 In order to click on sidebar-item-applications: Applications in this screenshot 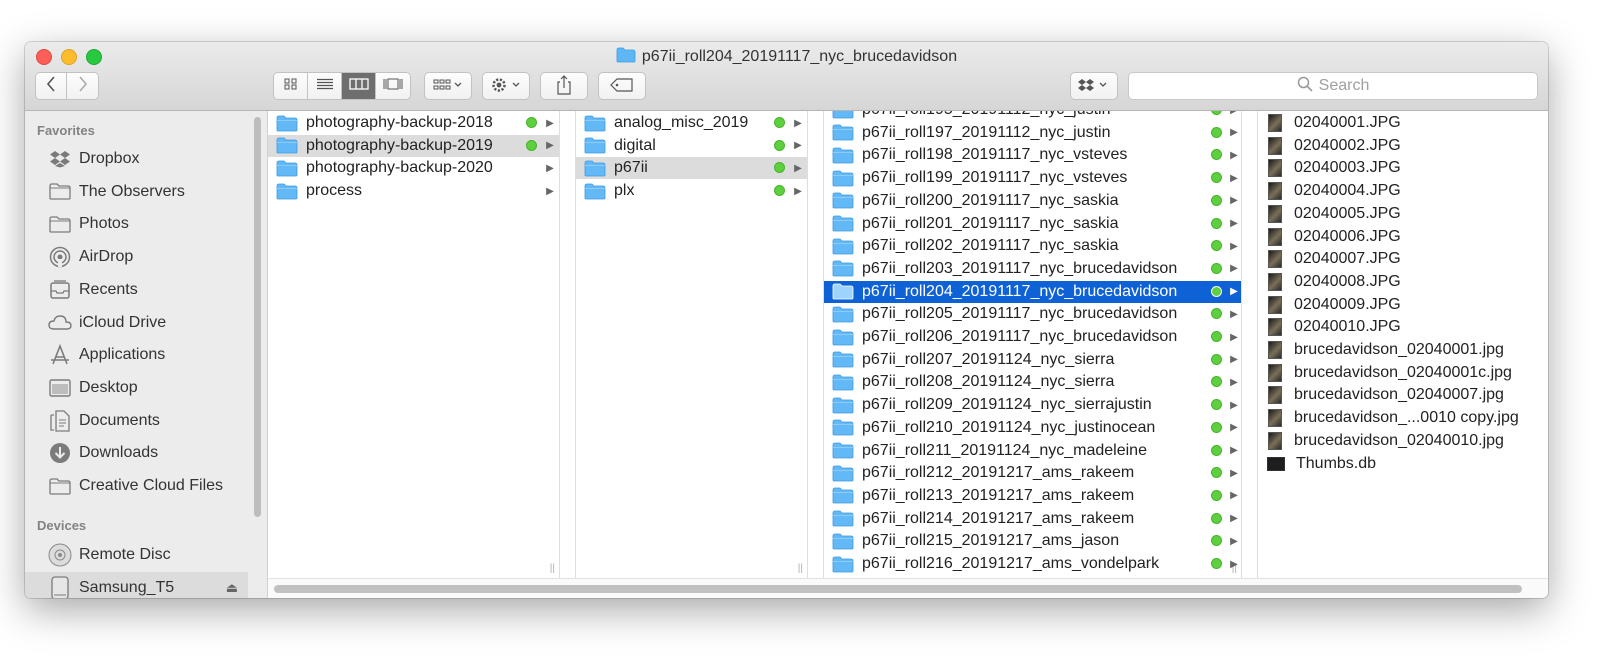, I will do `click(136, 355)`.